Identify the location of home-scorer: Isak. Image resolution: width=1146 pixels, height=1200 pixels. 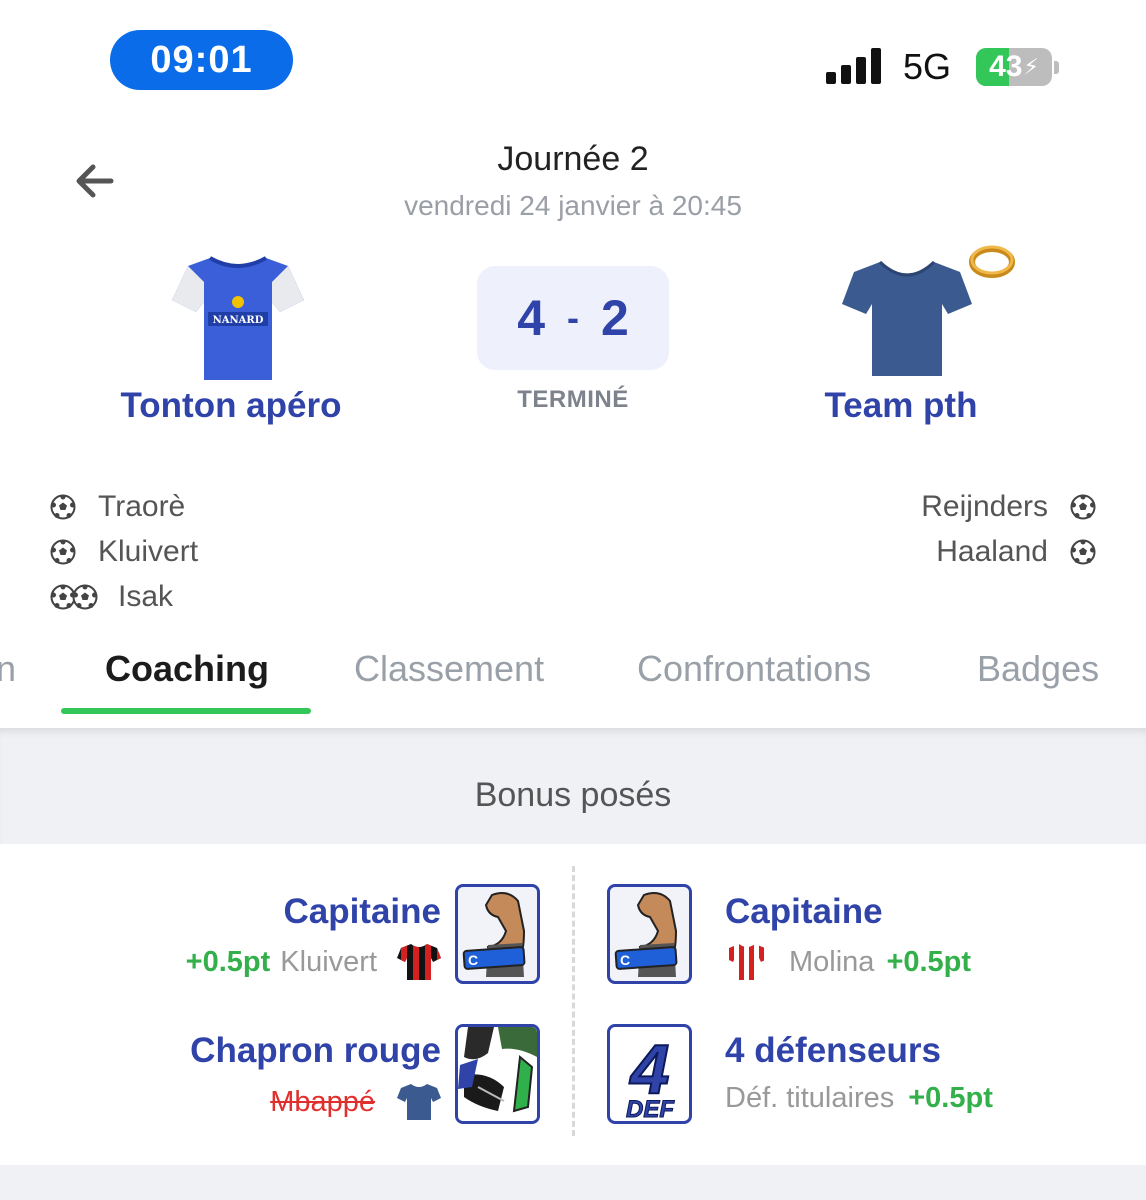
(111, 597).